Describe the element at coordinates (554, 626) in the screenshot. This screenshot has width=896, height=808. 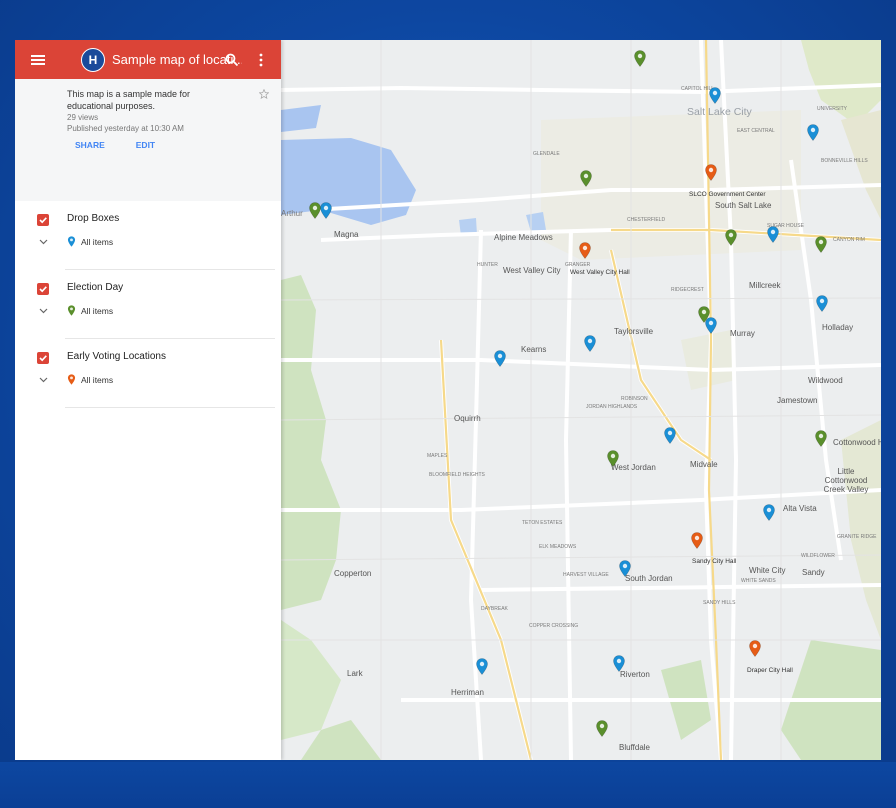
I see `label-copper-crossing: COPPER CROSSING` at that location.